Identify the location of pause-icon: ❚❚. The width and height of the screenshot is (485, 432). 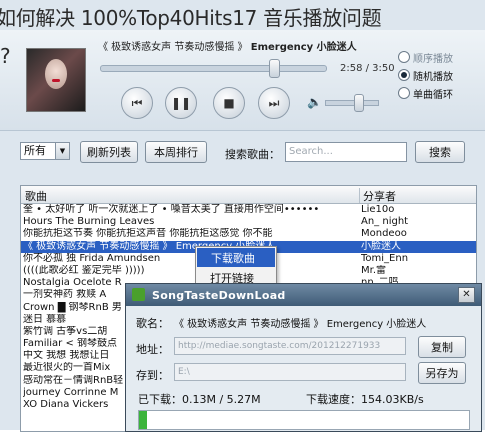
(181, 103).